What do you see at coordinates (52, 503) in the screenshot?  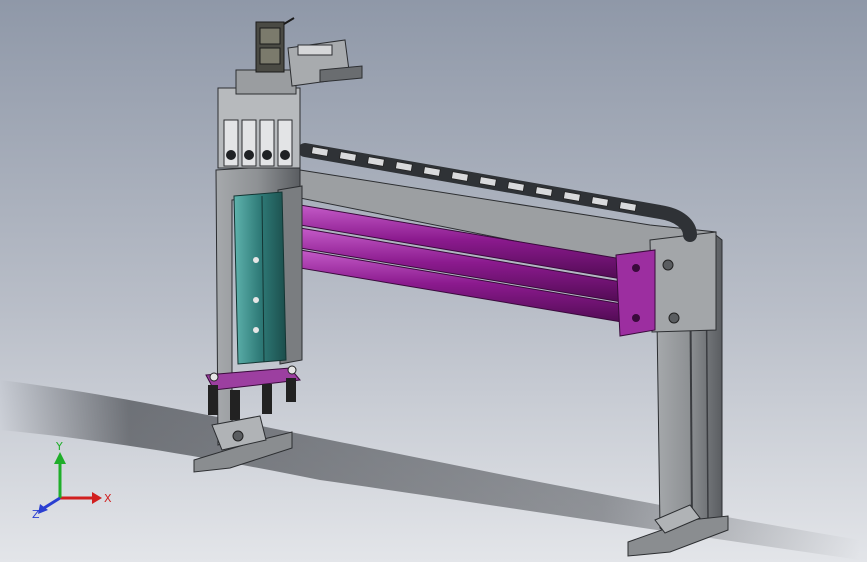 I see `z-axis-icon` at bounding box center [52, 503].